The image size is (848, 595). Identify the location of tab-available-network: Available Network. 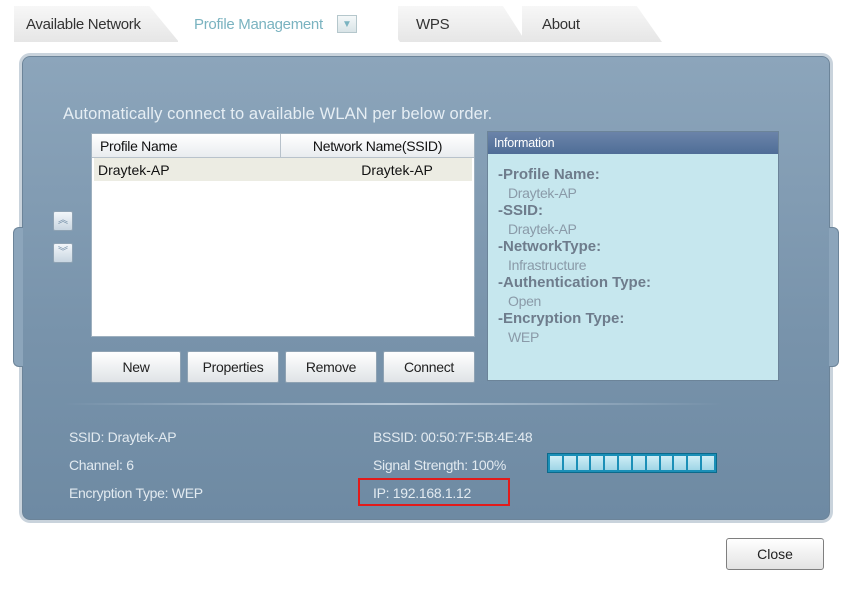
(96, 24).